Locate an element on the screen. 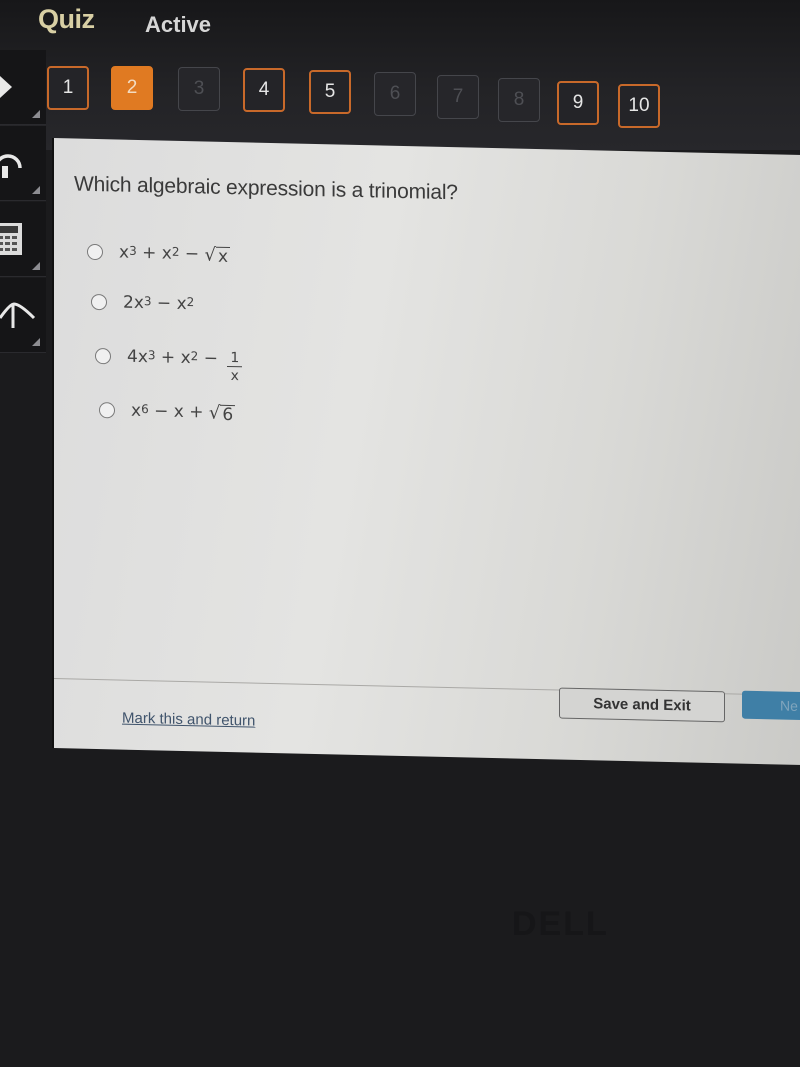 Image resolution: width=800 pixels, height=1067 pixels. monitor-brand-logo: DELL is located at coordinates (560, 924).